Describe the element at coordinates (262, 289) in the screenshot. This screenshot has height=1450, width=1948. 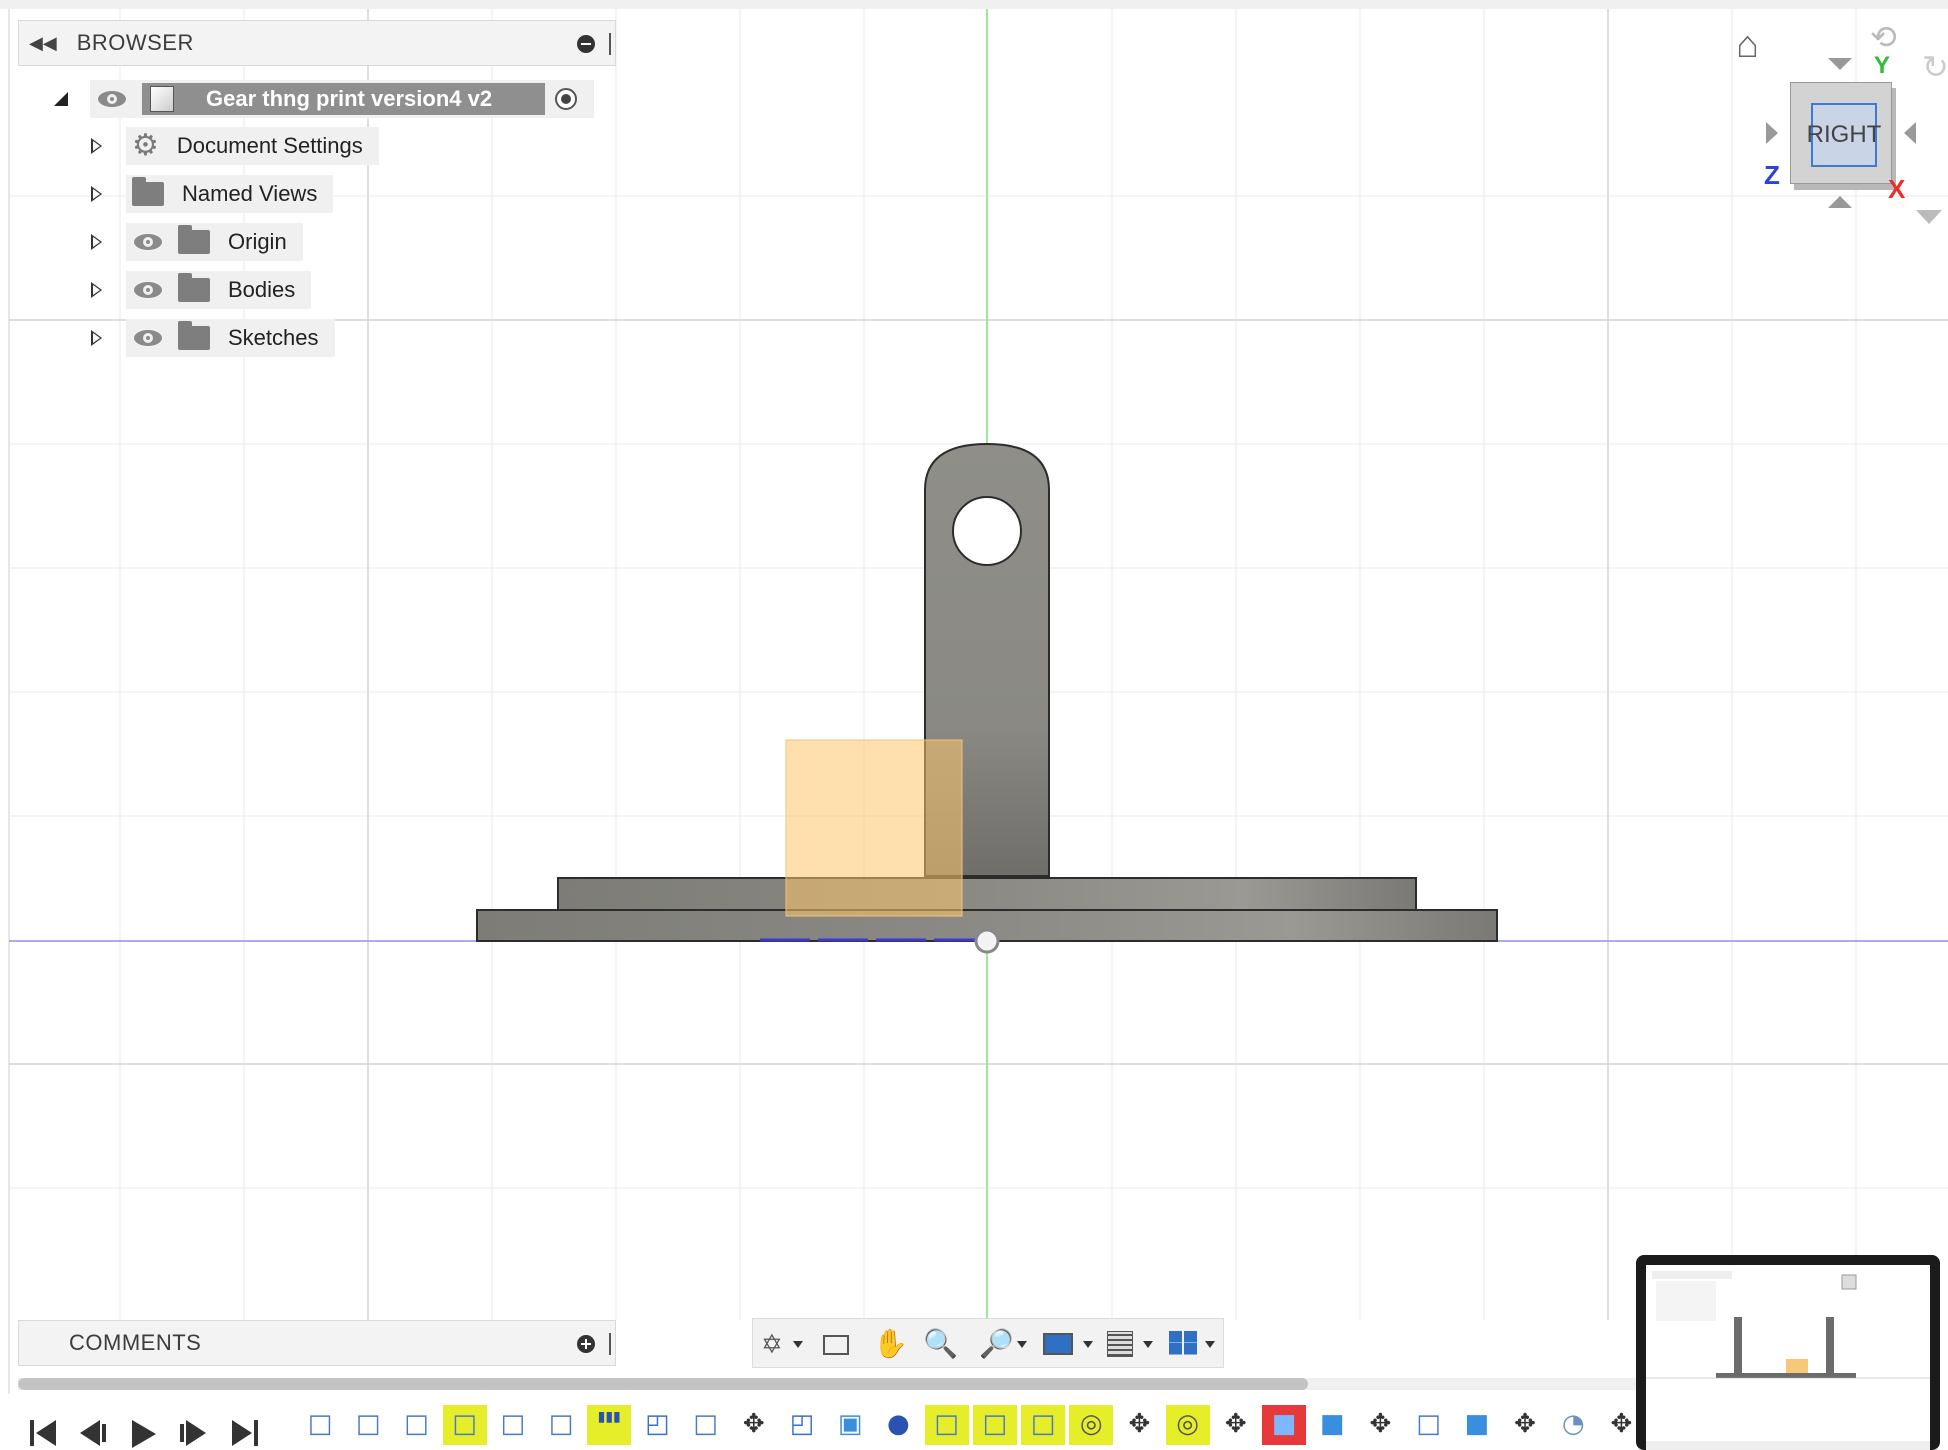
I see `tree-item-label: Bodies` at that location.